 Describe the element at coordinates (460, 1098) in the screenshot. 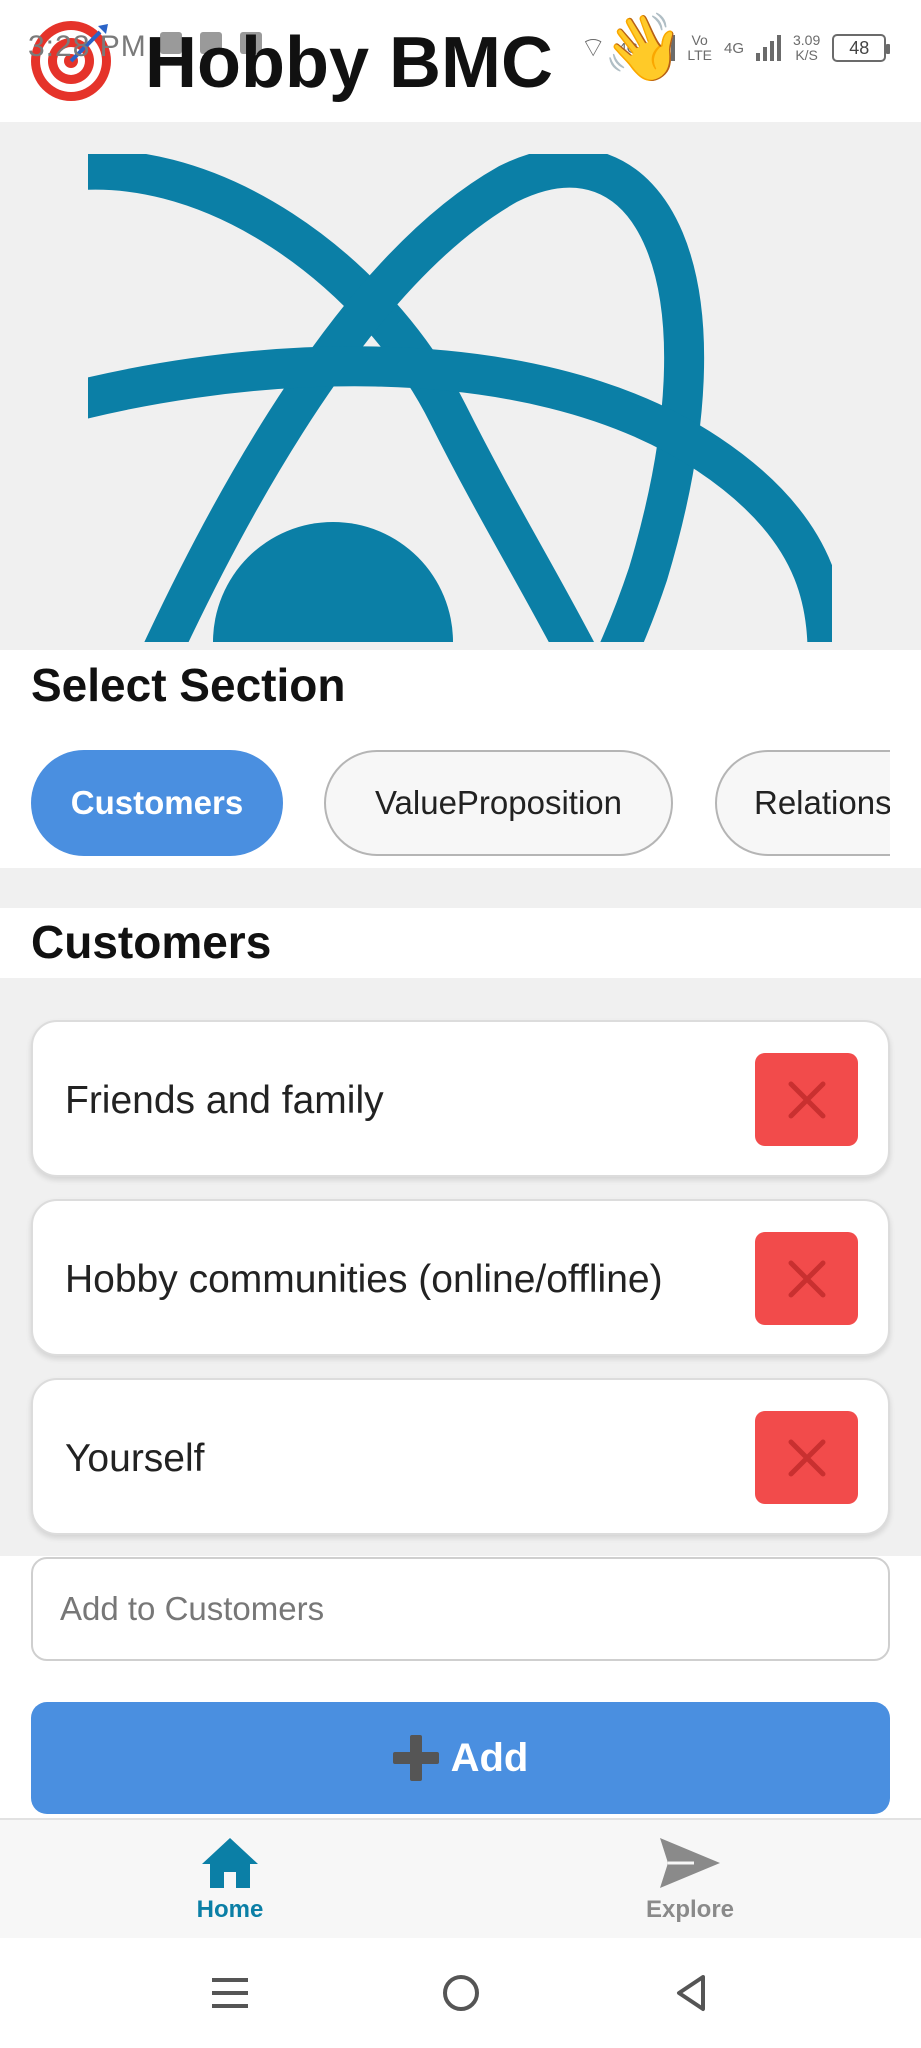

I see `list-item: Friends and family` at that location.